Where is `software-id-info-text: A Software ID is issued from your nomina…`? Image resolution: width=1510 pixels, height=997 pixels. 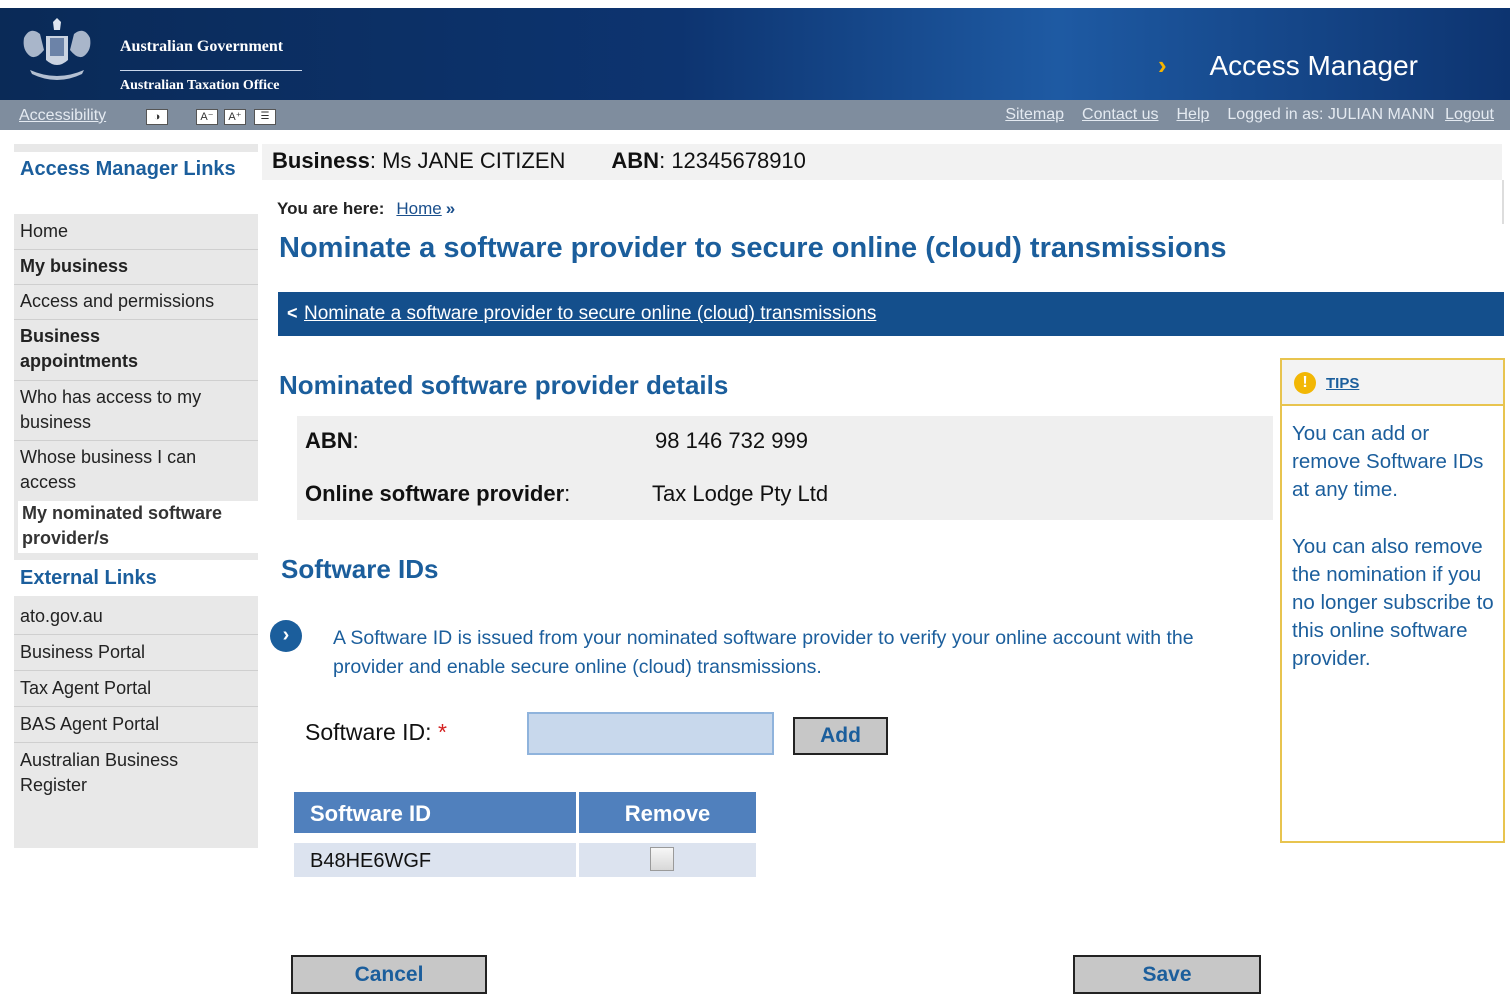
software-id-info-text: A Software ID is issued from your nomina… is located at coordinates (763, 652).